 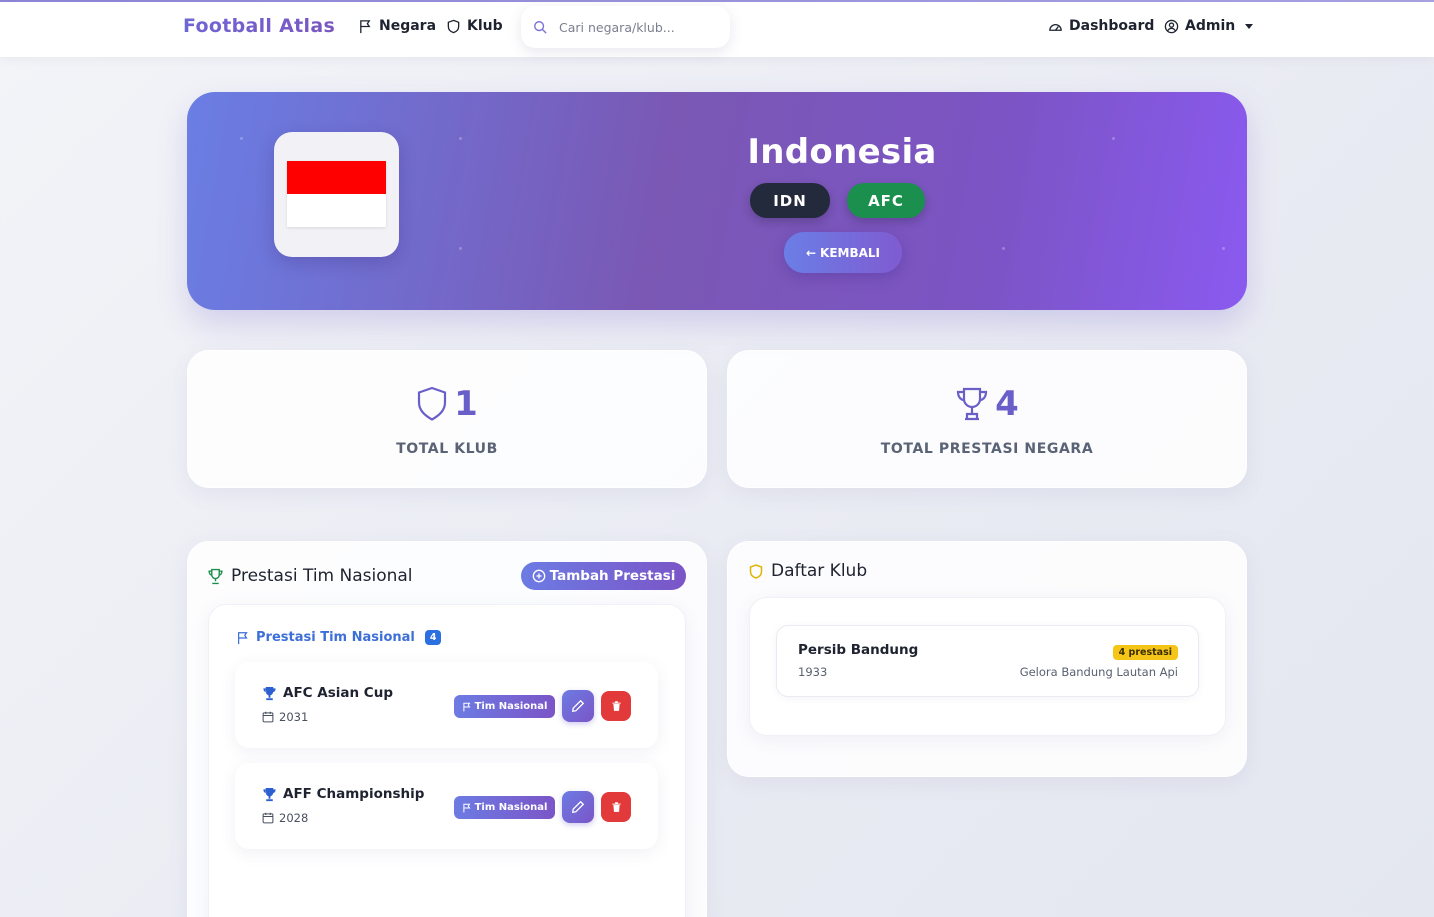 I want to click on achievement-year-text: 2028, so click(x=294, y=818).